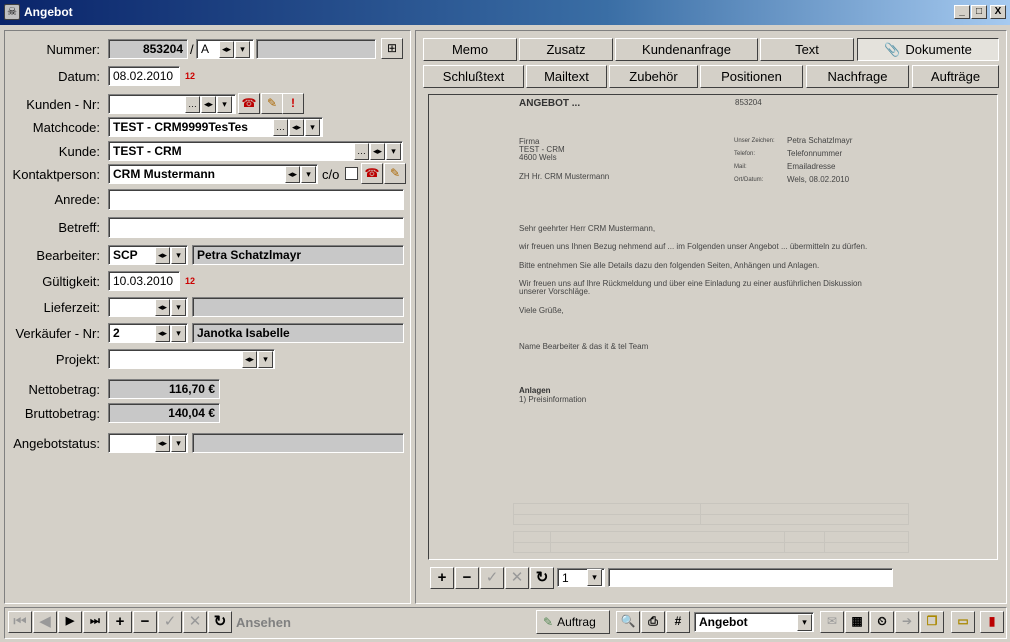  I want to click on prev-record-icon: ◀, so click(45, 622).